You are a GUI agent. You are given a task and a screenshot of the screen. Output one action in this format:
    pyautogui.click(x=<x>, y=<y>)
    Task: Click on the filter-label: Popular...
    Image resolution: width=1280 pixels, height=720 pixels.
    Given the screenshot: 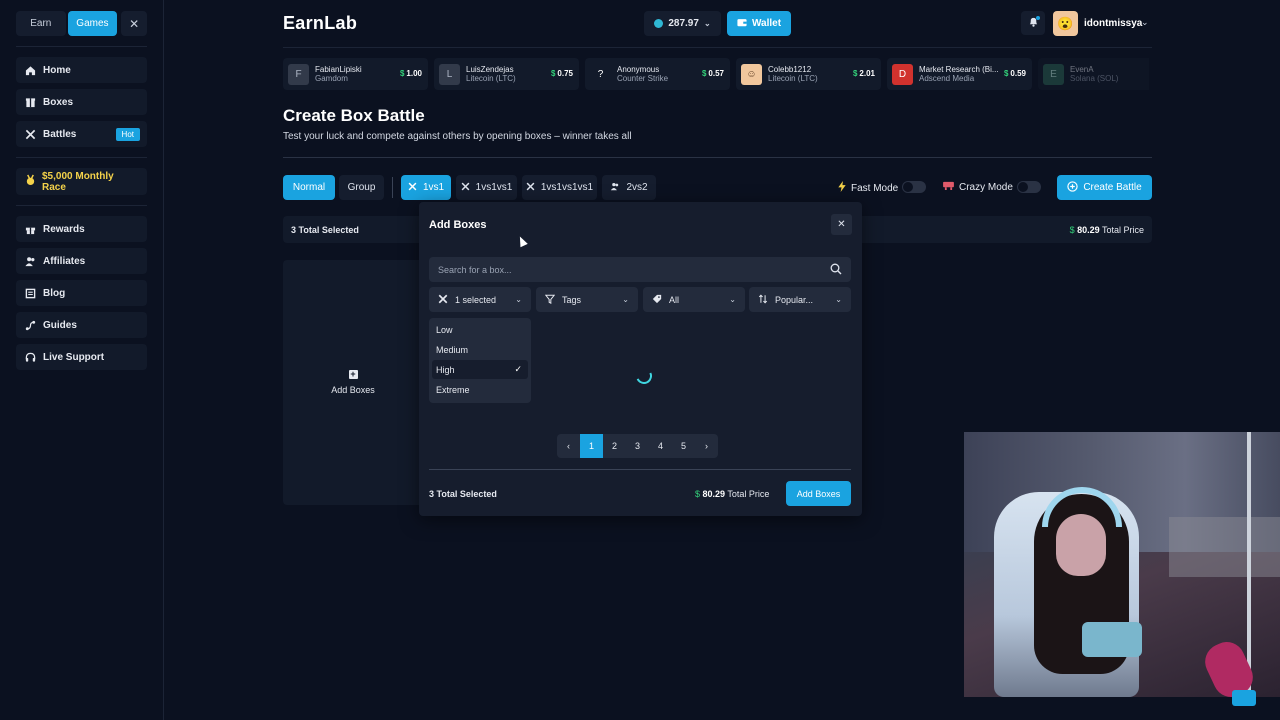 What is the action you would take?
    pyautogui.click(x=794, y=299)
    